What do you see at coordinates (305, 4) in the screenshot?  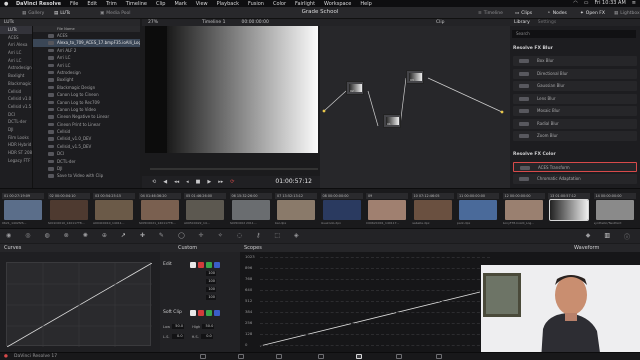 I see `menu-fairlight: Fairlight` at bounding box center [305, 4].